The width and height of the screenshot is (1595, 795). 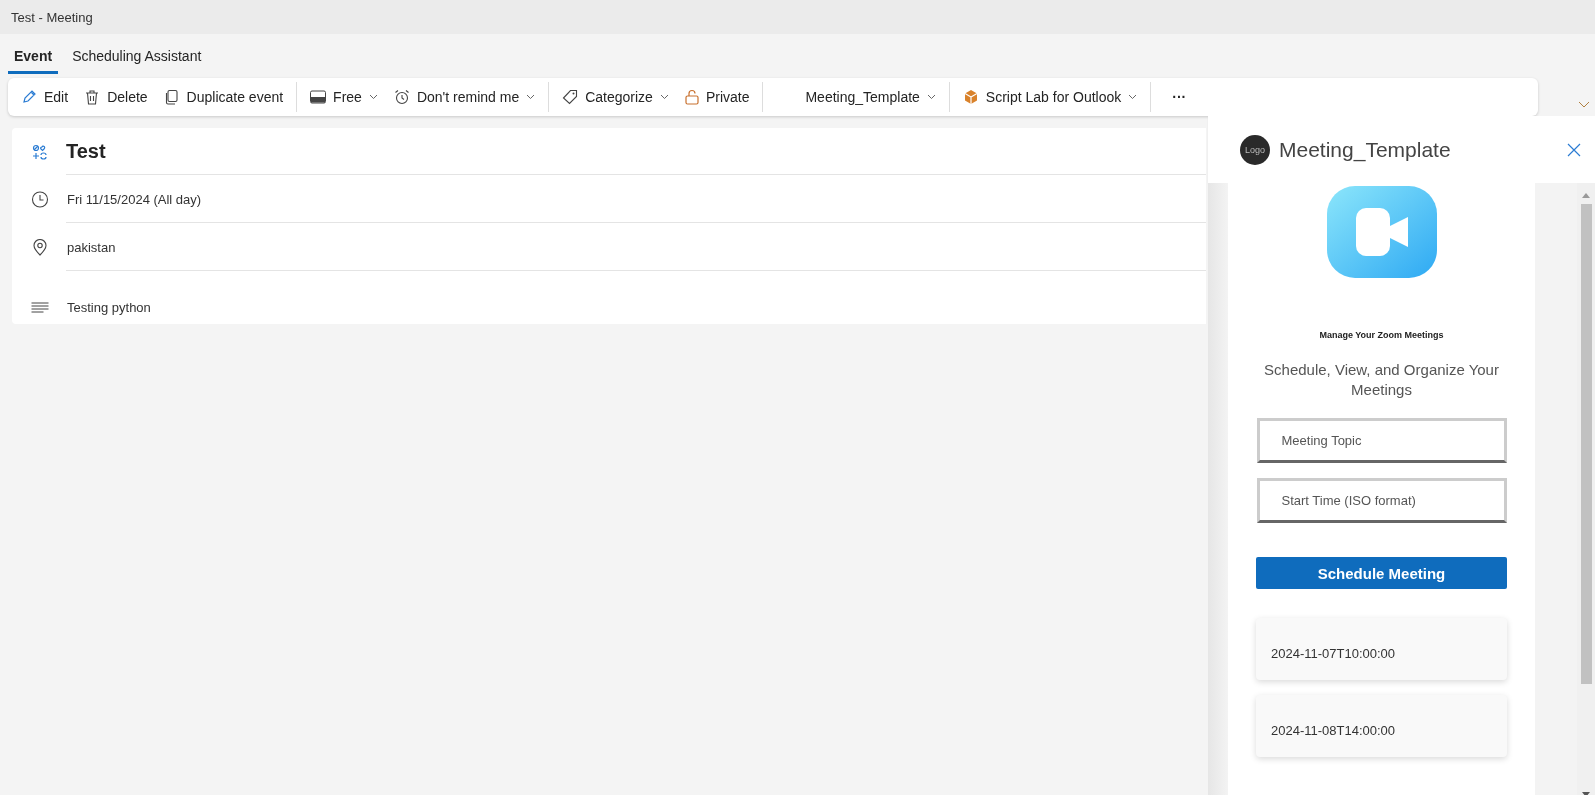 I want to click on copy-icon, so click(x=171, y=97).